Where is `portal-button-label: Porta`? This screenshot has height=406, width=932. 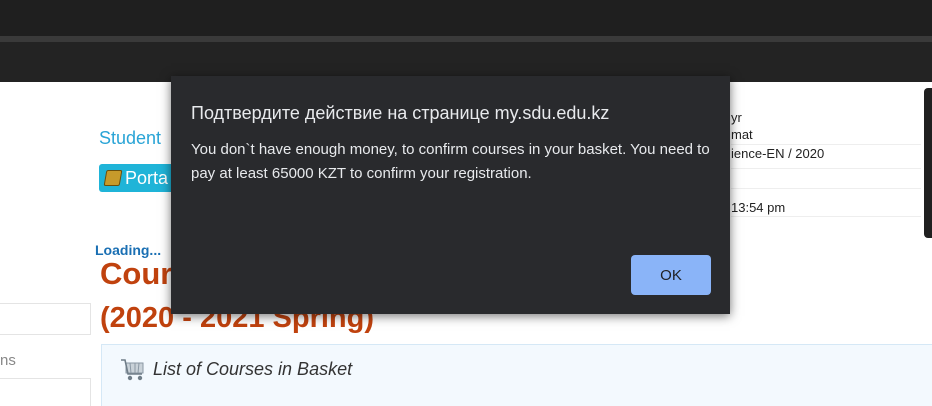 portal-button-label: Porta is located at coordinates (147, 177).